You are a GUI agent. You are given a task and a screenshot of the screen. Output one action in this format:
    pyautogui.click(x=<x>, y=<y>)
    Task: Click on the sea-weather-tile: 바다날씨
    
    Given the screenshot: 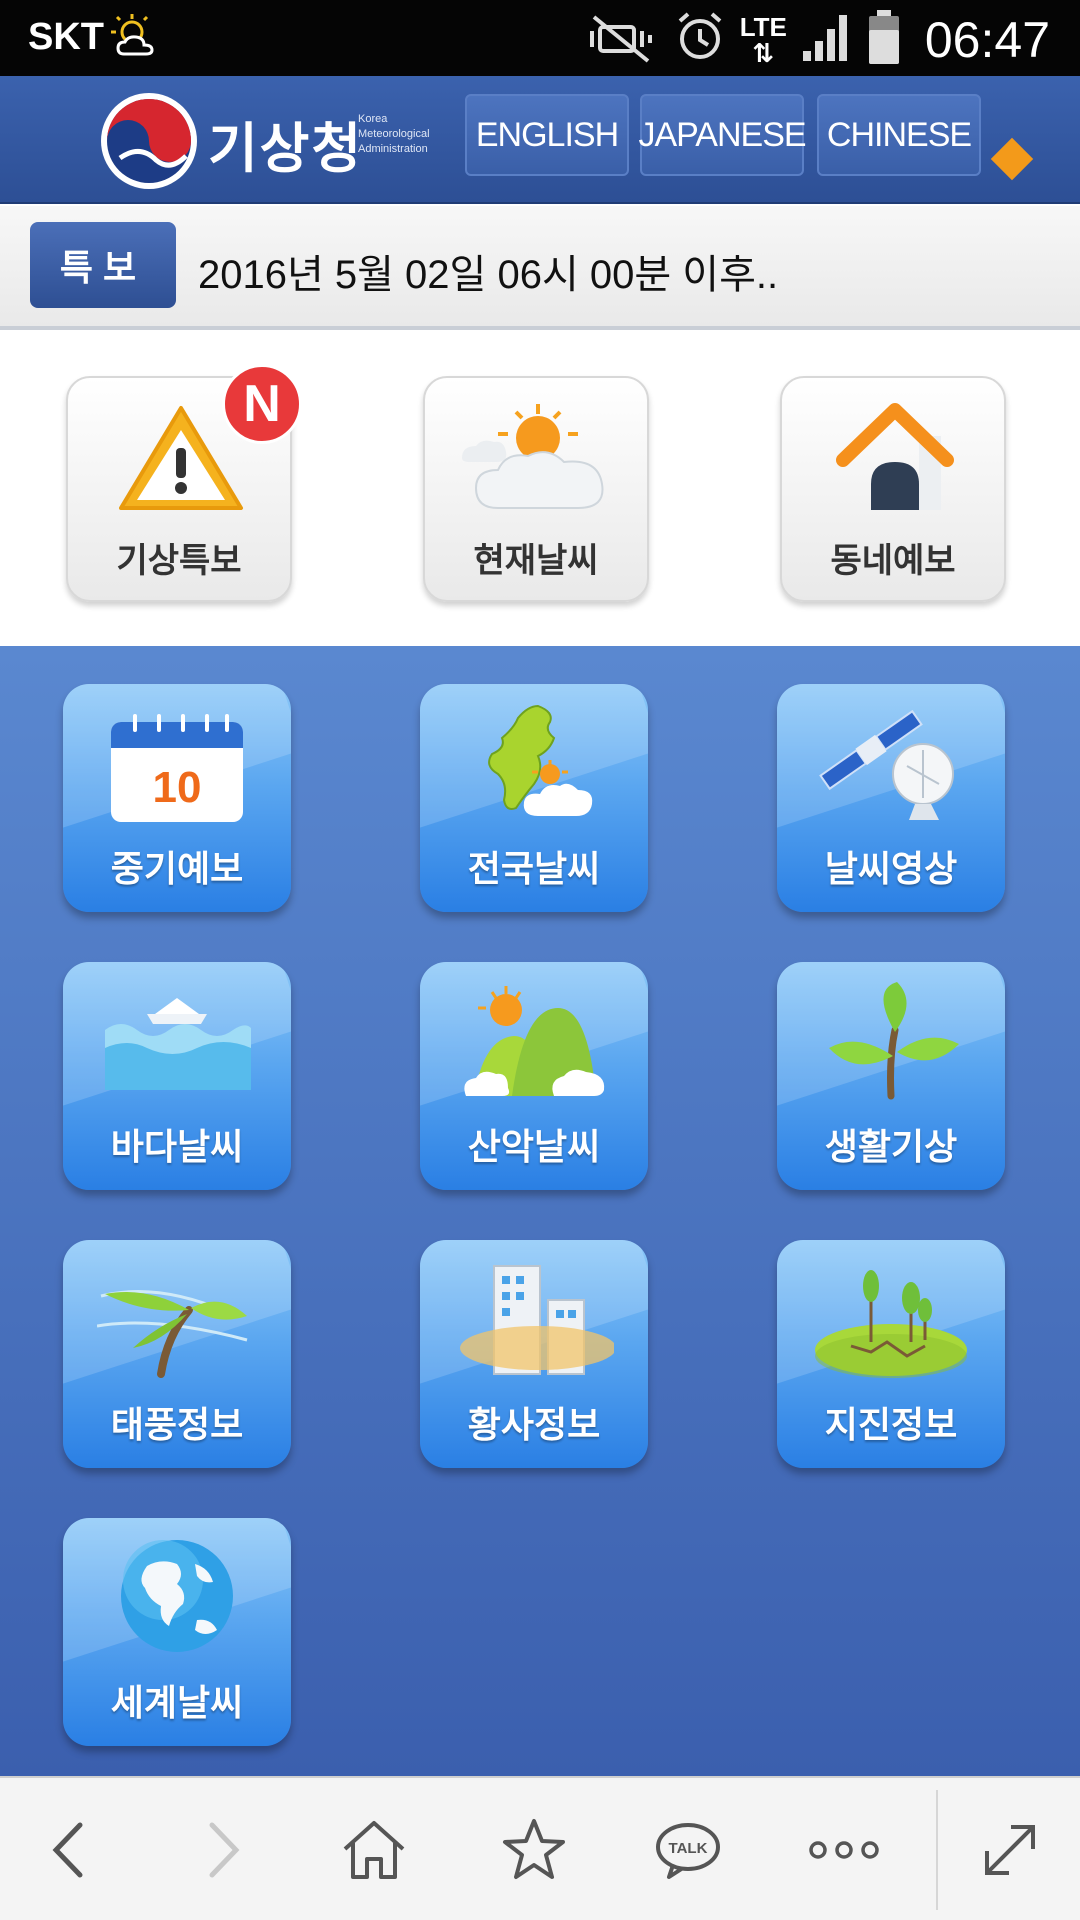 What is the action you would take?
    pyautogui.click(x=177, y=1076)
    